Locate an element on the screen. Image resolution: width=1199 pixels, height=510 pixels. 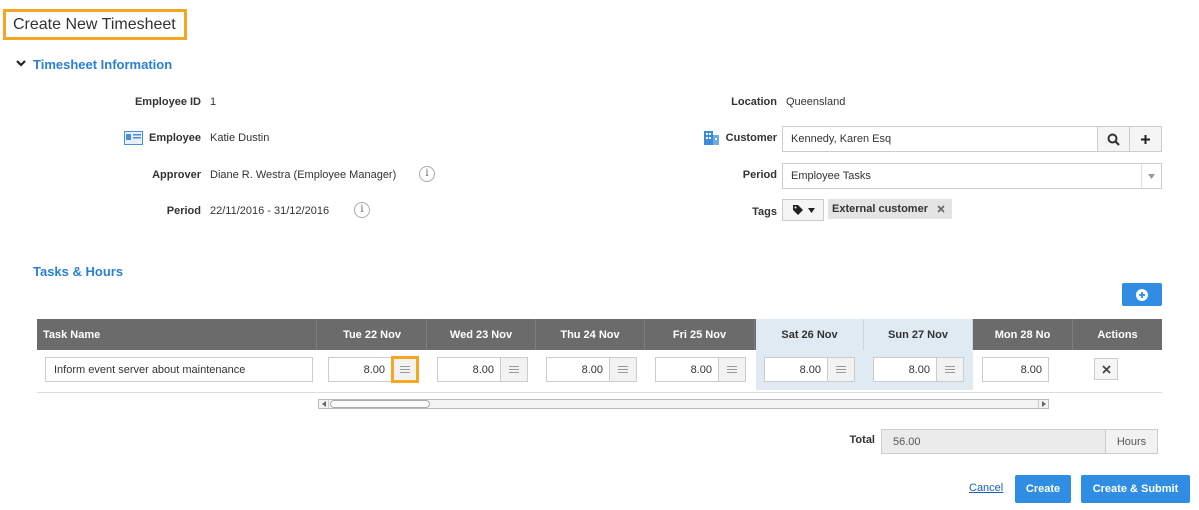
employee-value: Katie Dustin is located at coordinates (240, 138).